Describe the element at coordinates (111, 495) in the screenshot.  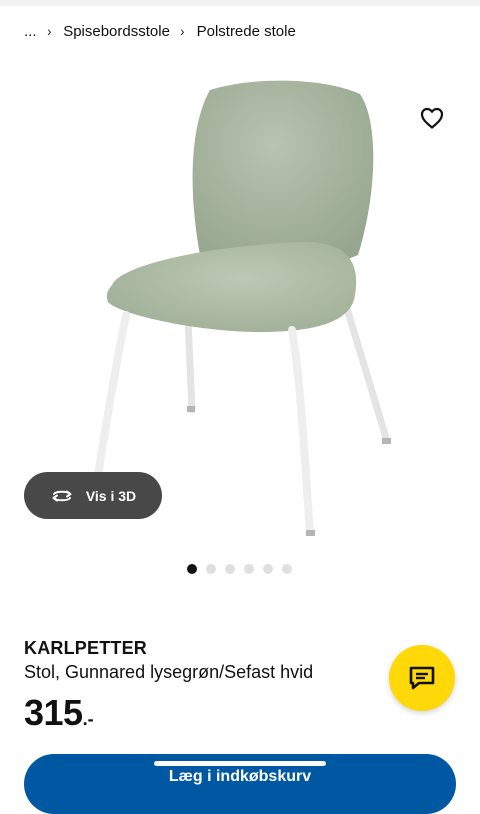
I see `view-3d-label: Vis i 3D` at that location.